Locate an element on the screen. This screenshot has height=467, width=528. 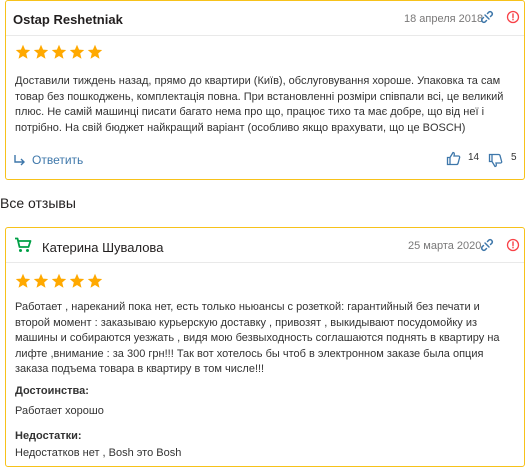
review-header: Ostap Reshetniak 18 апреля 2018 is located at coordinates (265, 18).